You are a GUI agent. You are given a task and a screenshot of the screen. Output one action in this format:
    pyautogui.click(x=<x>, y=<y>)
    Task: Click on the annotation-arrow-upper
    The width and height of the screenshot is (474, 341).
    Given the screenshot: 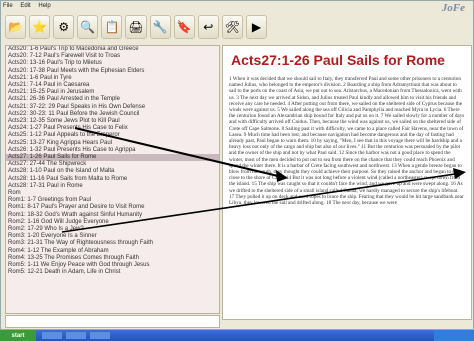 What is the action you would take?
    pyautogui.click(x=176, y=152)
    